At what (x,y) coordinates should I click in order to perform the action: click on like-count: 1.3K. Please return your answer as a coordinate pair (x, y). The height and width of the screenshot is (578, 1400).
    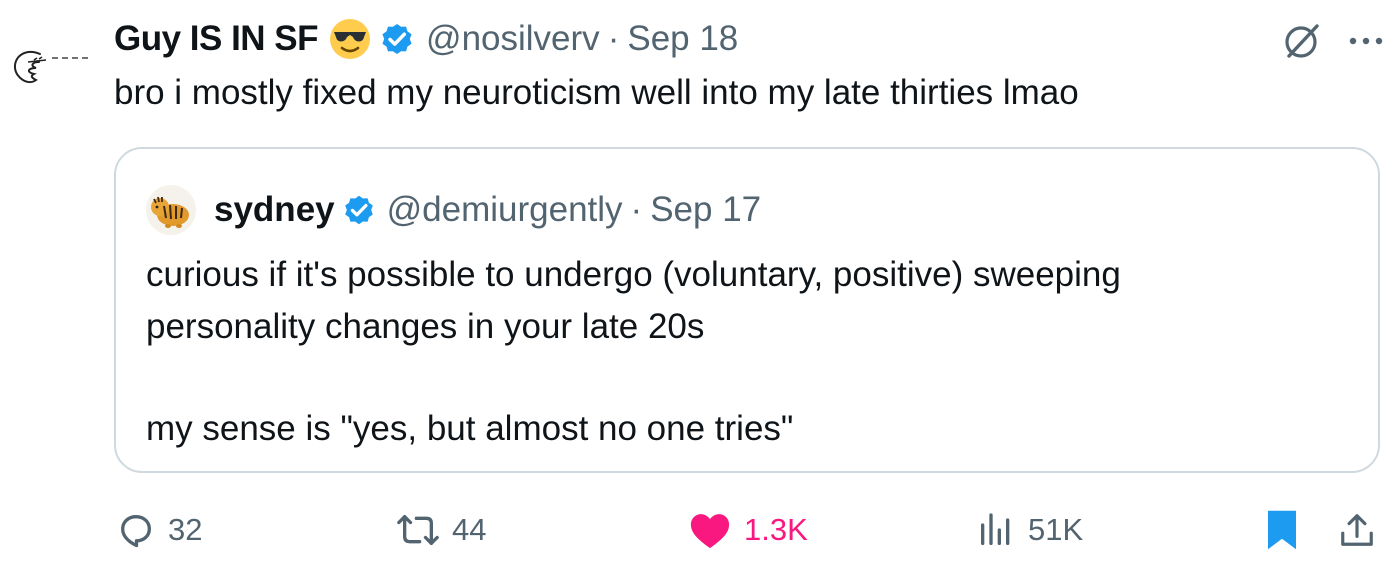
    Looking at the image, I should click on (776, 529).